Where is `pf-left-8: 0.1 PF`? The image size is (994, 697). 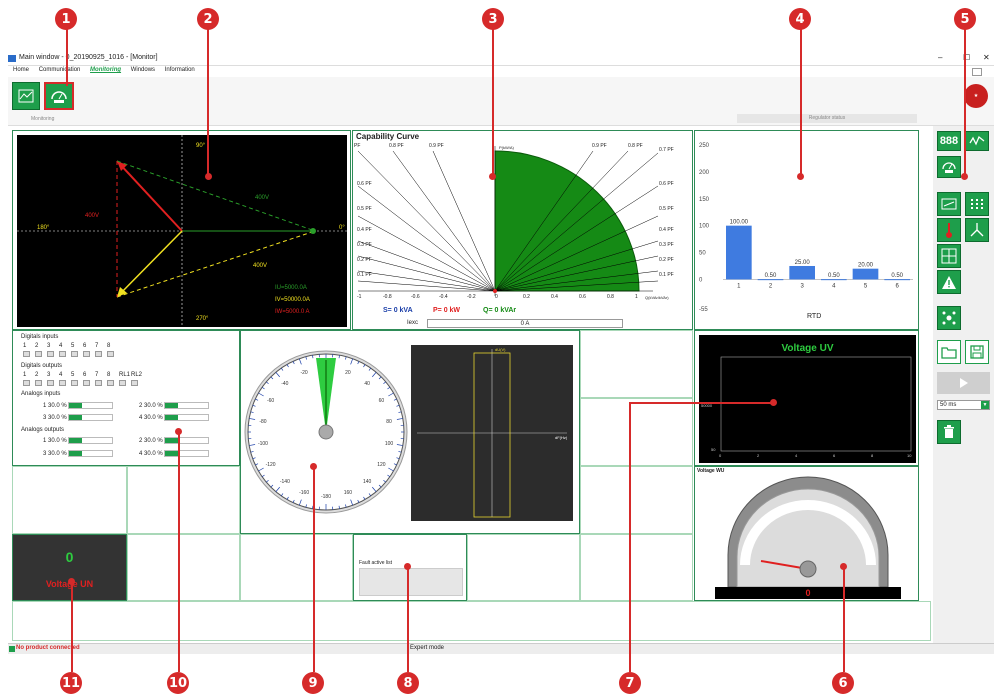
pf-left-8: 0.1 PF is located at coordinates (364, 275).